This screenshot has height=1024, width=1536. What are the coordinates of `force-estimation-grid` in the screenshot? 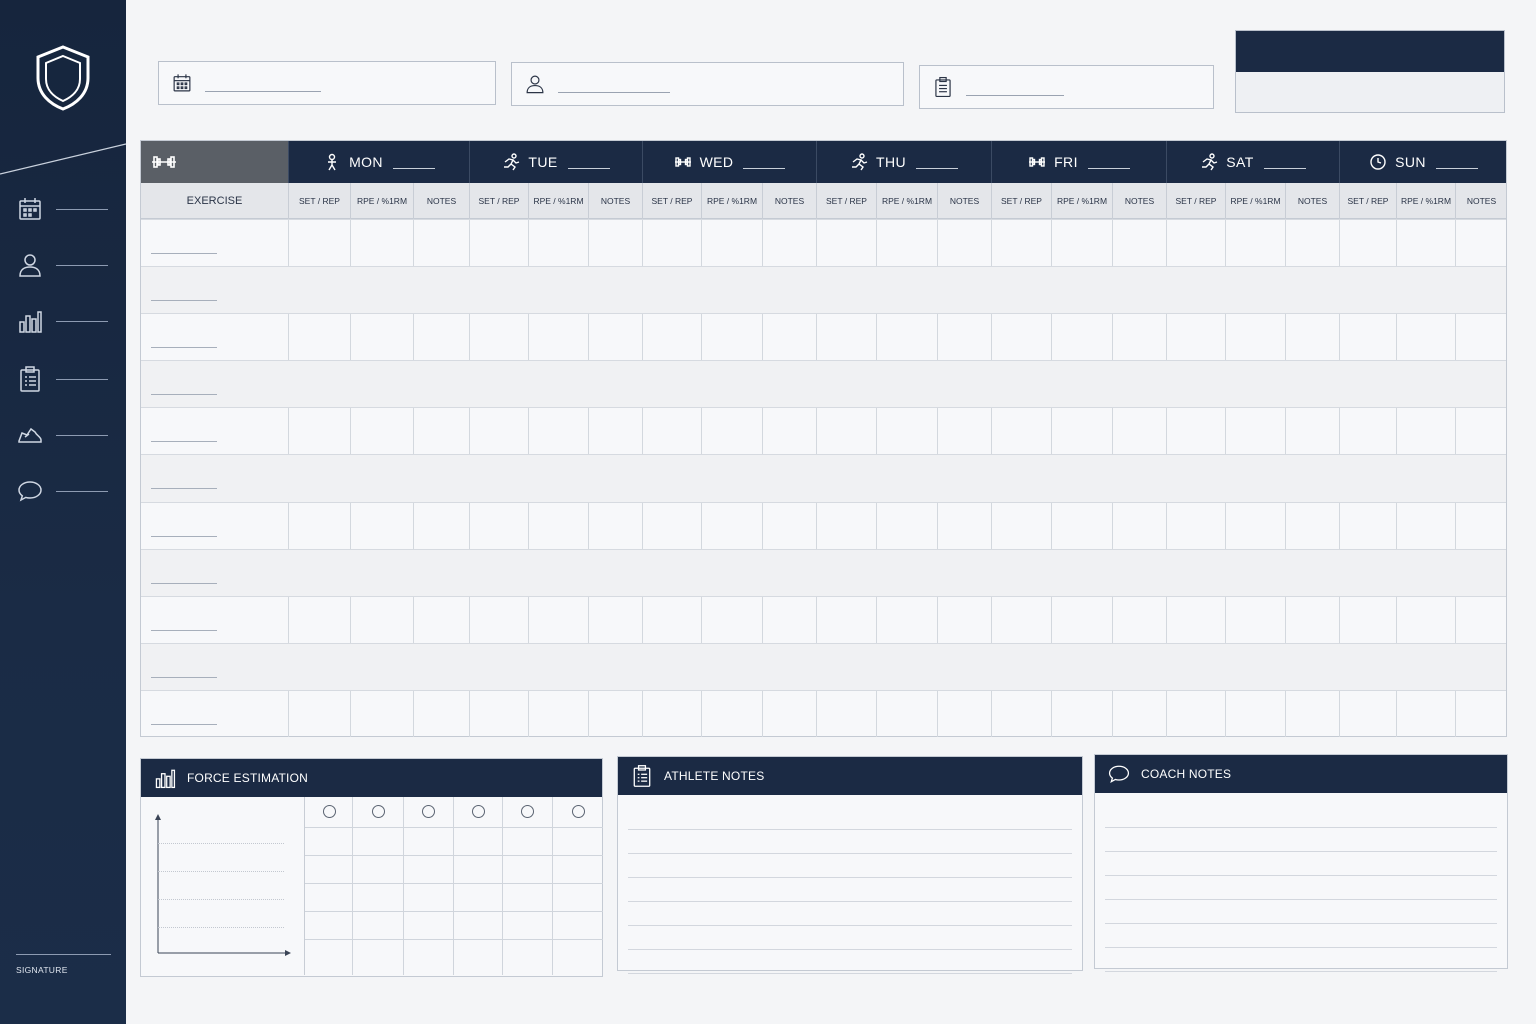 It's located at (453, 886).